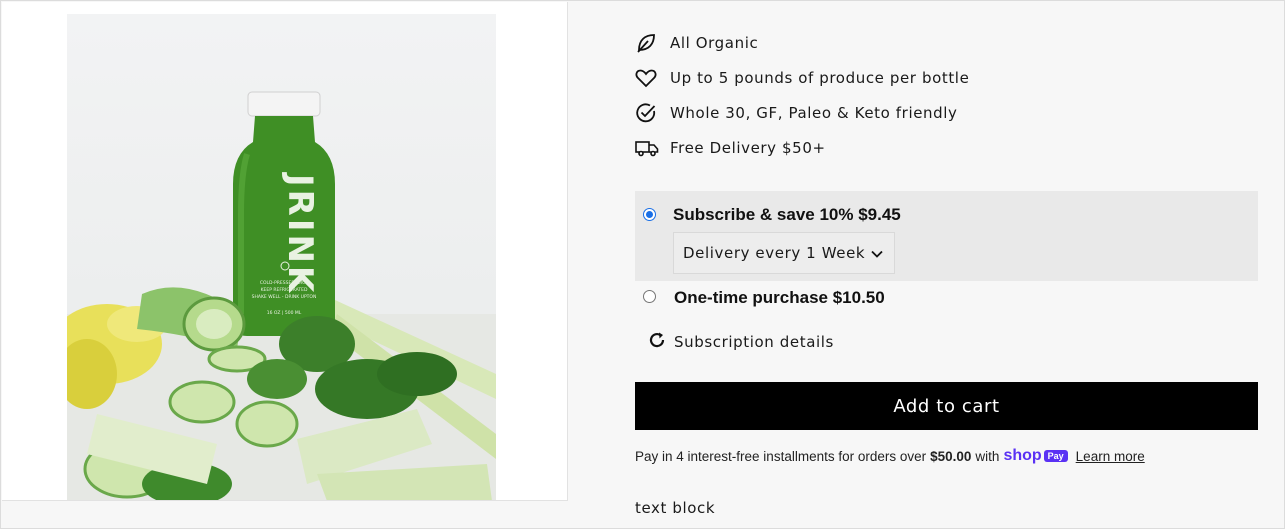 The height and width of the screenshot is (529, 1285). Describe the element at coordinates (284, 290) in the screenshot. I see `svg-text: KEEP REFRIGERATED` at that location.